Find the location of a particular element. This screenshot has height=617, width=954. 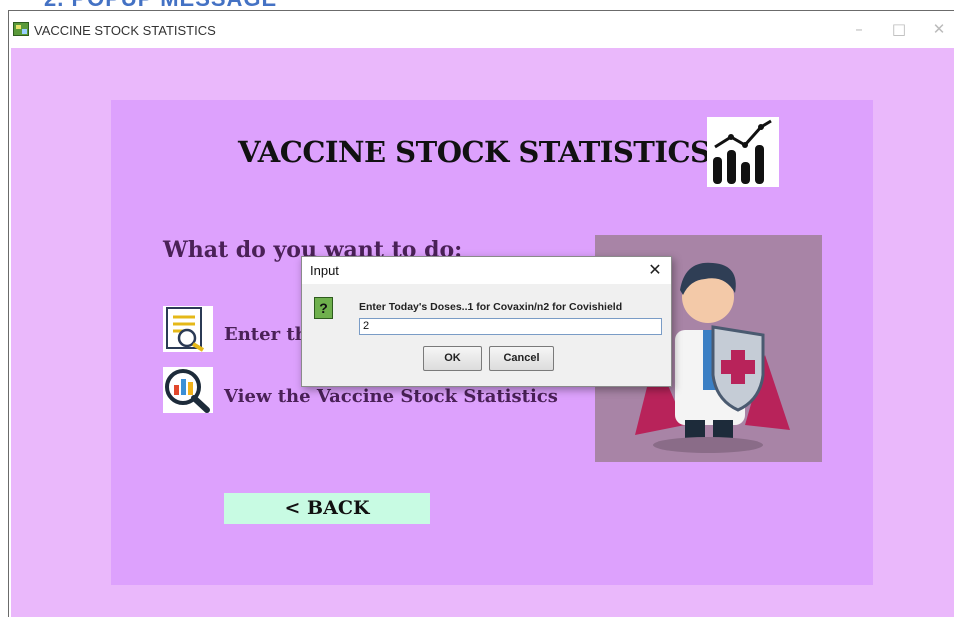

cancel-button: Cancel is located at coordinates (521, 358).